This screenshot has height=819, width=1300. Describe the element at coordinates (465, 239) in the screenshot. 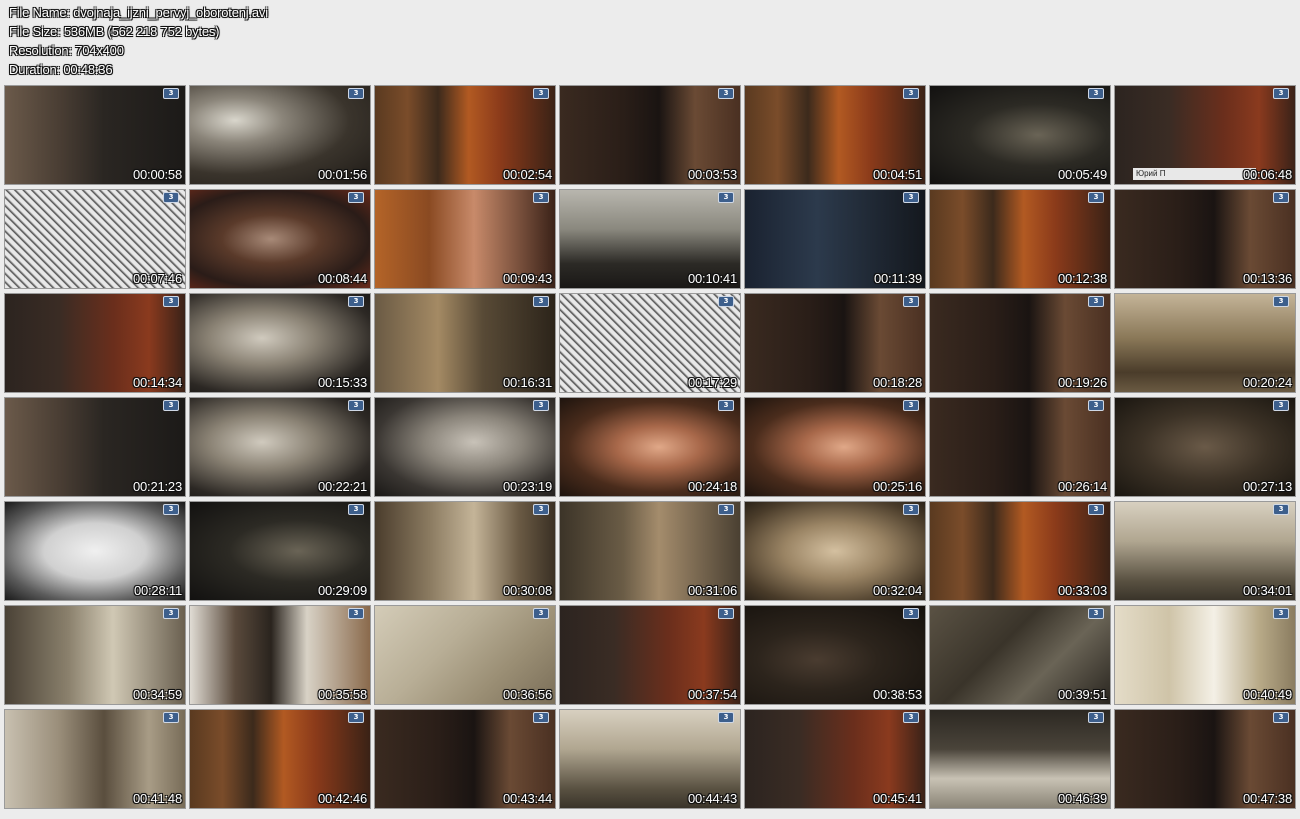

I see `thumbnail-frame: 3 00:09:43` at that location.